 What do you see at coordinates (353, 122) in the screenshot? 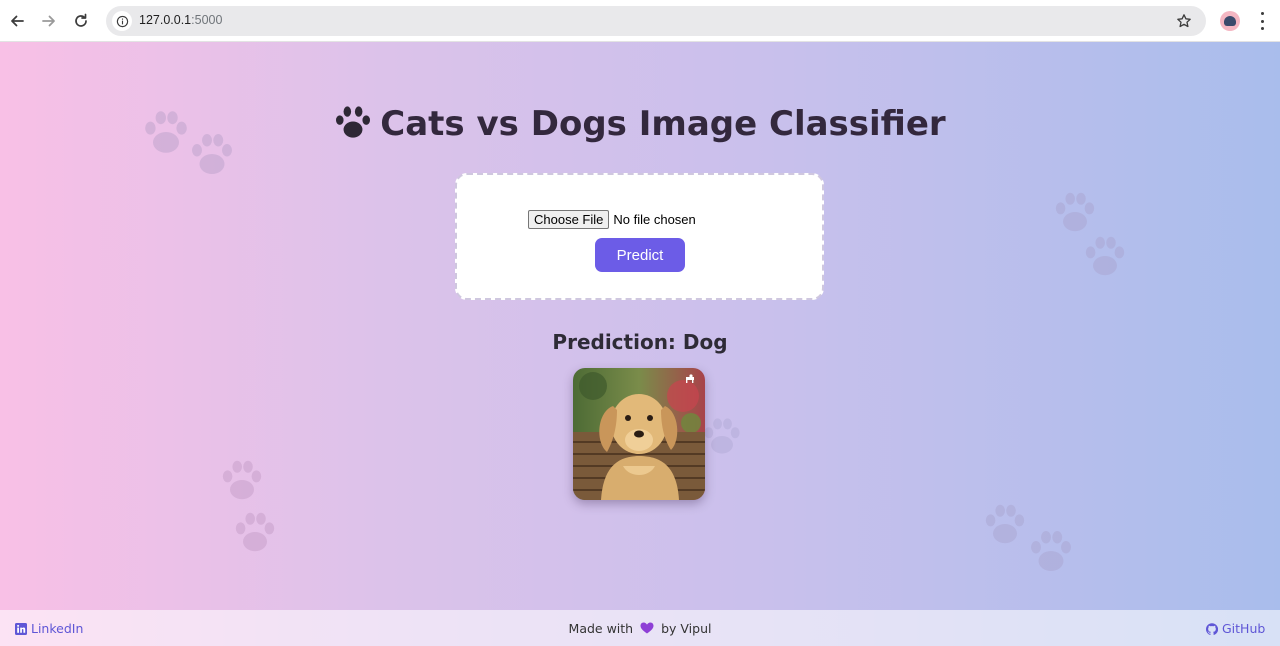
I see `paw-icon` at bounding box center [353, 122].